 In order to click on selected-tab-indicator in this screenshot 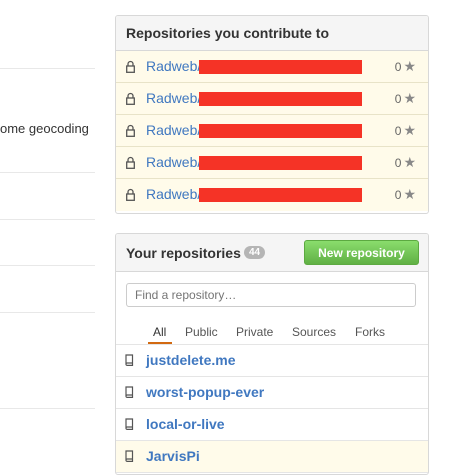, I will do `click(160, 343)`.